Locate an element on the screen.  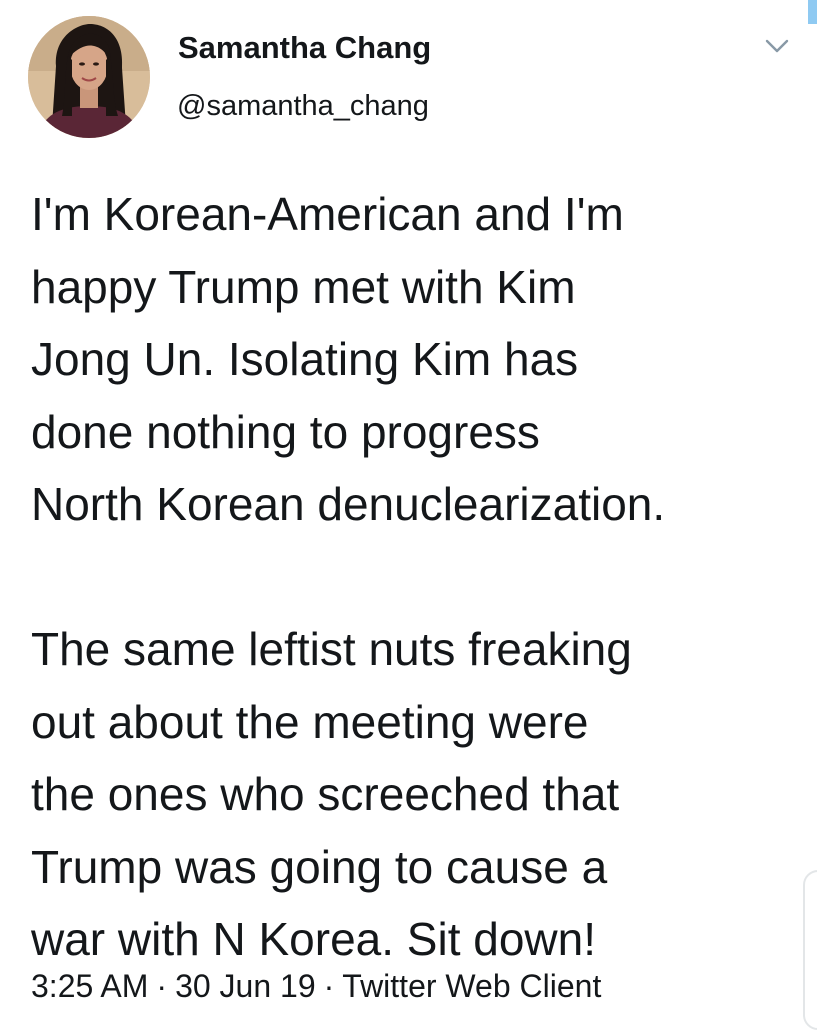
chevron-down-icon is located at coordinates (777, 46).